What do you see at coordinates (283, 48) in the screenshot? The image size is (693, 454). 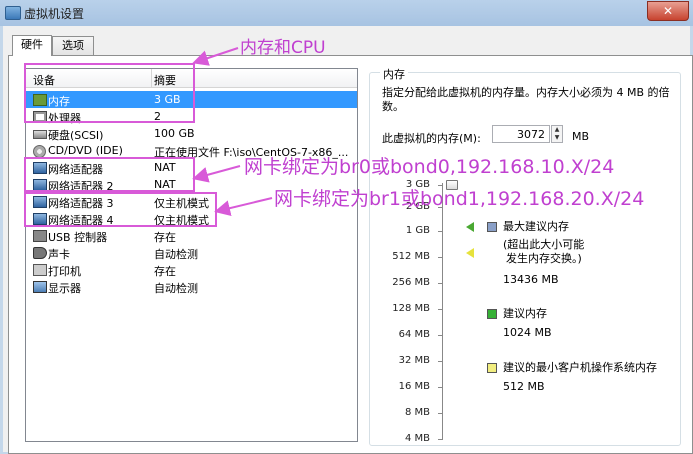 I see `annotation-mem-cpu: 内存和CPU` at bounding box center [283, 48].